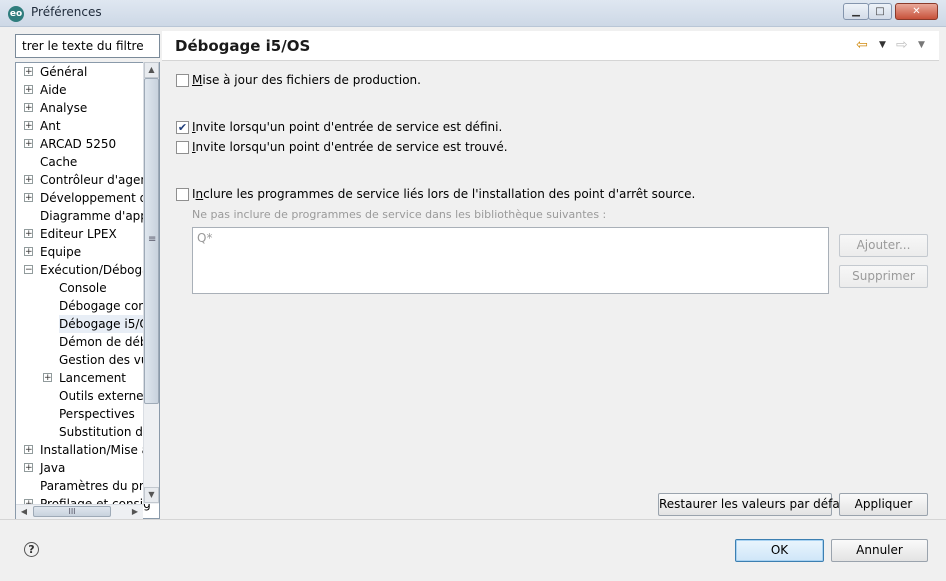 Image resolution: width=946 pixels, height=581 pixels. I want to click on tree-item-label: Equipe, so click(61, 252).